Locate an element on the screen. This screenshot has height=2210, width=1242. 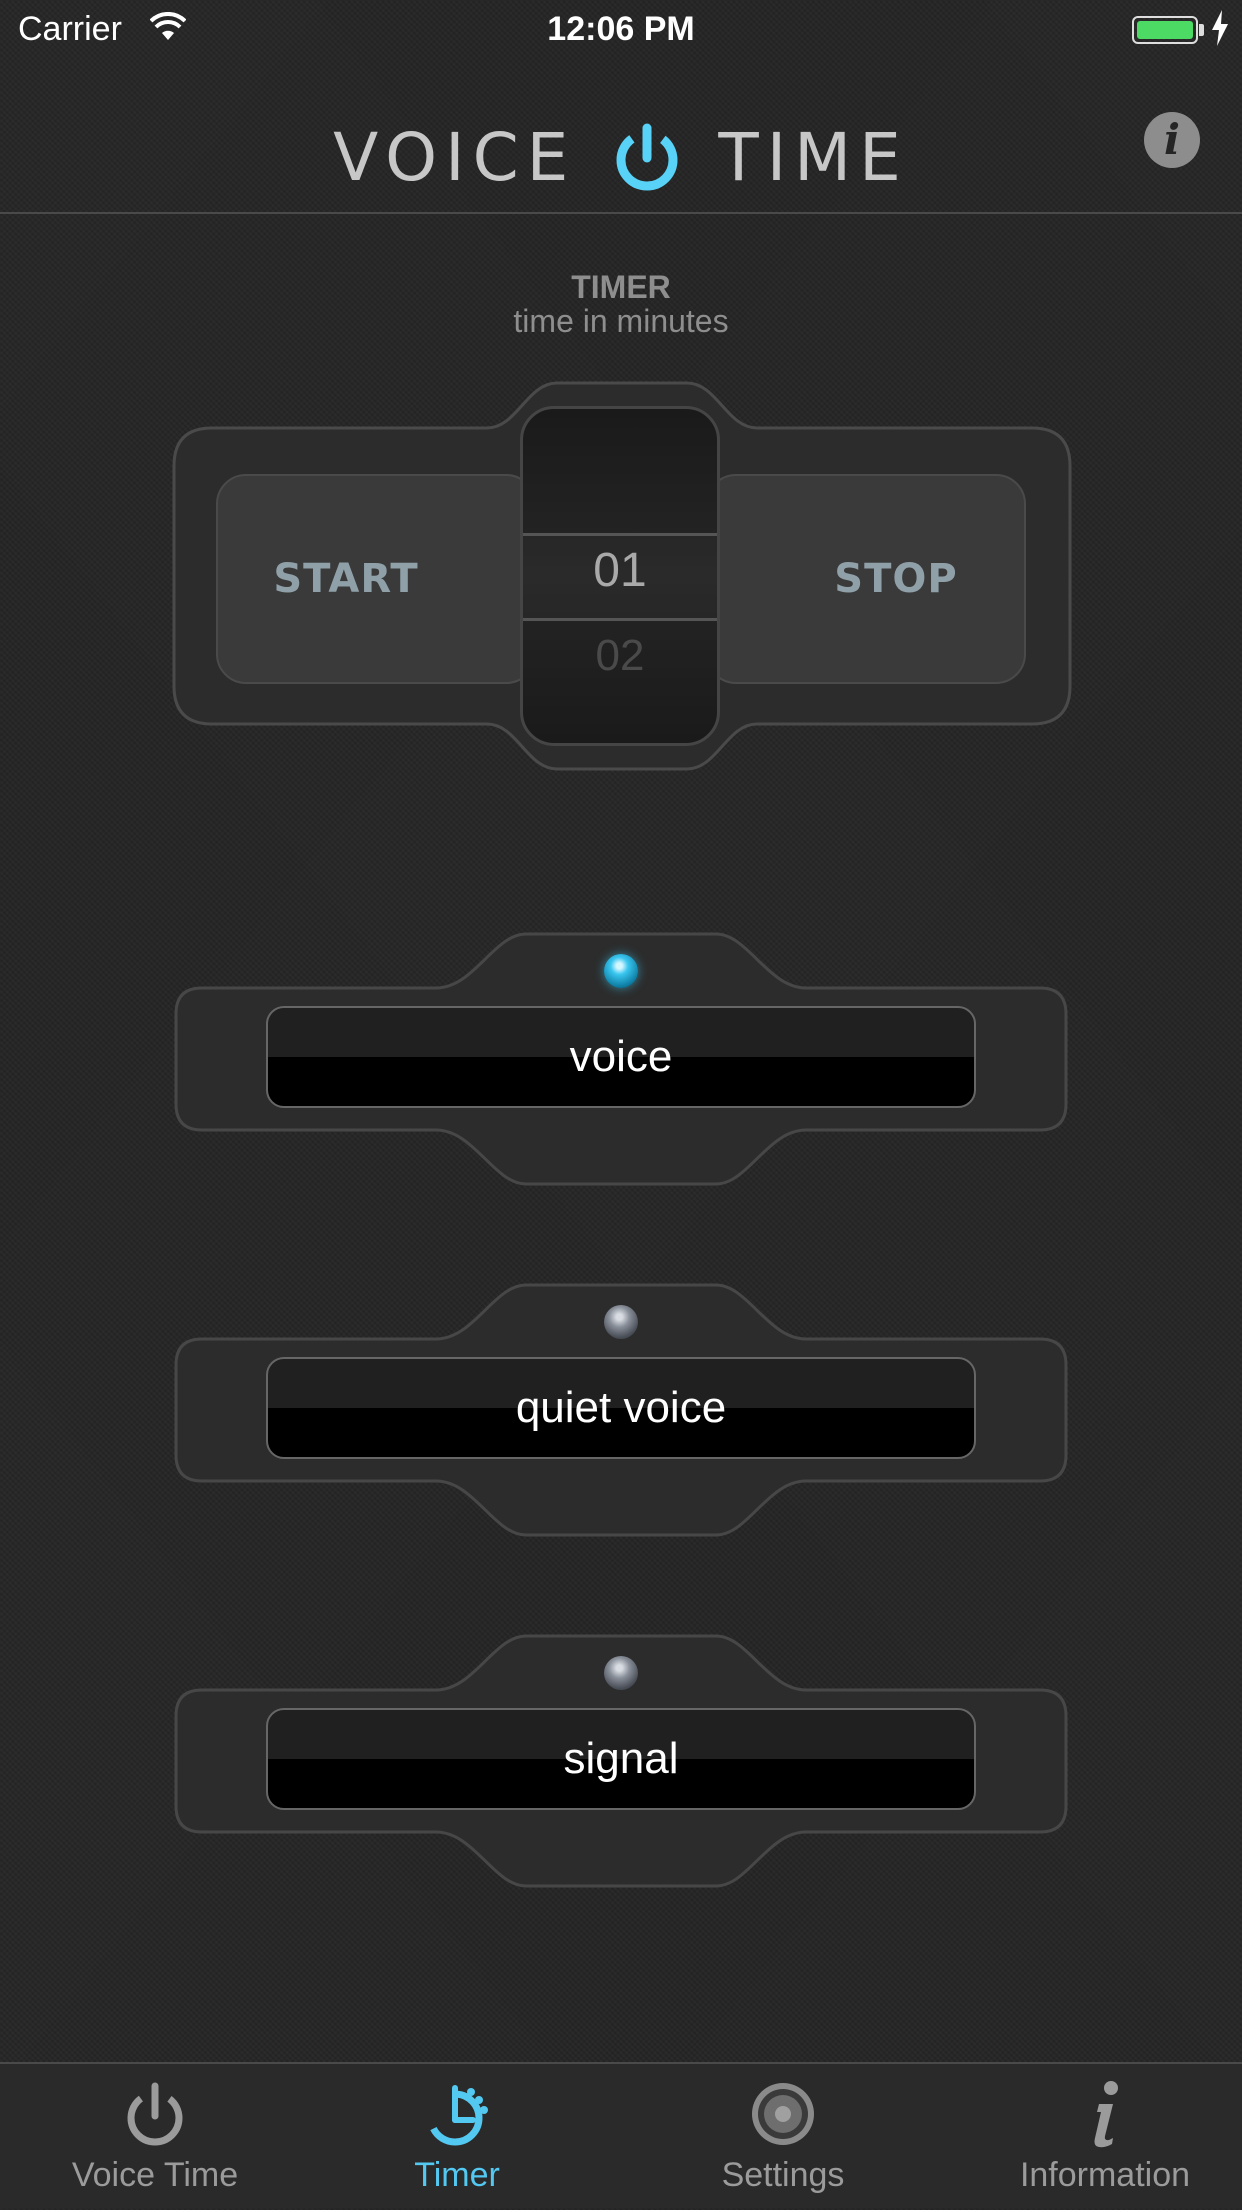
mode-panel-signal: signal is located at coordinates (621, 1761).